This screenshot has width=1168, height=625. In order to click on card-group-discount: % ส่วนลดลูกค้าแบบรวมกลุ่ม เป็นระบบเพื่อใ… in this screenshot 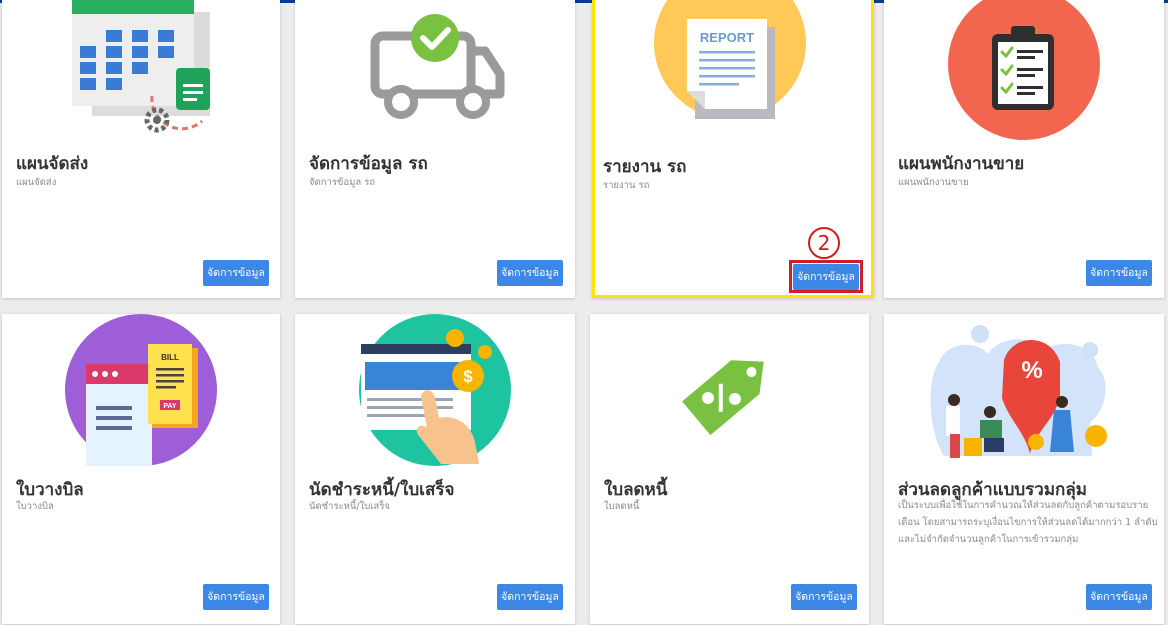, I will do `click(1024, 469)`.